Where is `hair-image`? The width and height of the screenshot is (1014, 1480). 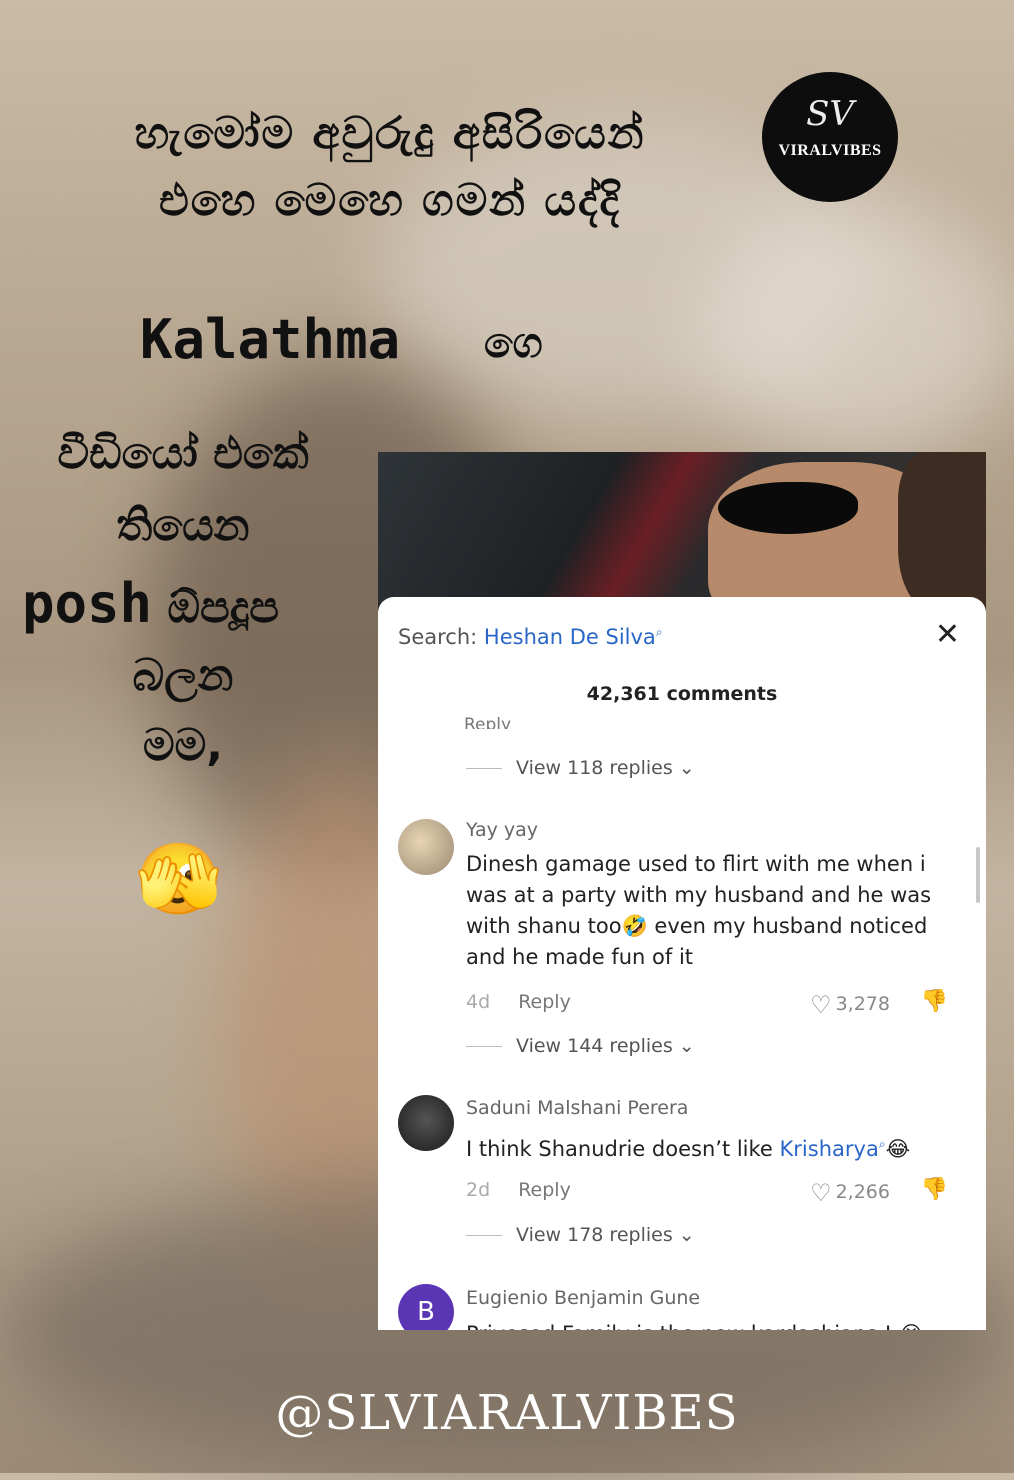
hair-image is located at coordinates (942, 532).